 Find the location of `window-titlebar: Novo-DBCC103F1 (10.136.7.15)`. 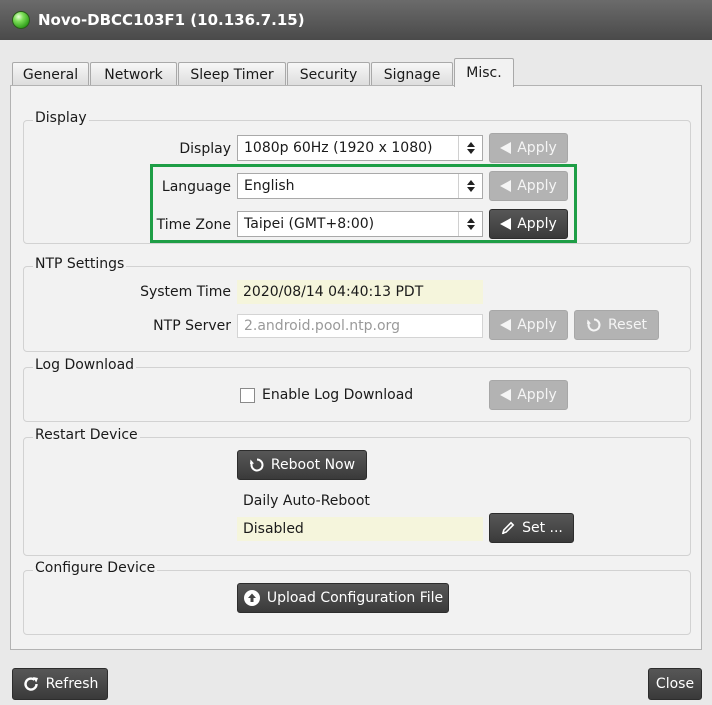

window-titlebar: Novo-DBCC103F1 (10.136.7.15) is located at coordinates (356, 20).